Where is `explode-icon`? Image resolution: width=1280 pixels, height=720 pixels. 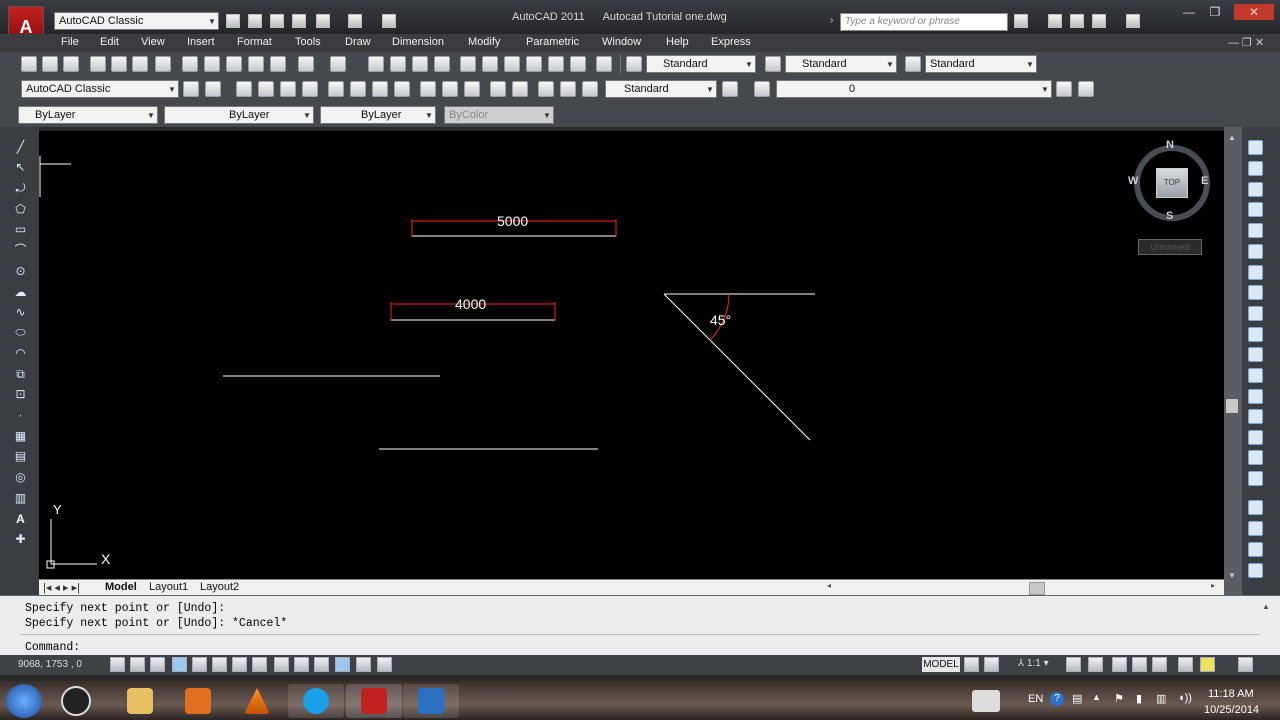 explode-icon is located at coordinates (1255, 478).